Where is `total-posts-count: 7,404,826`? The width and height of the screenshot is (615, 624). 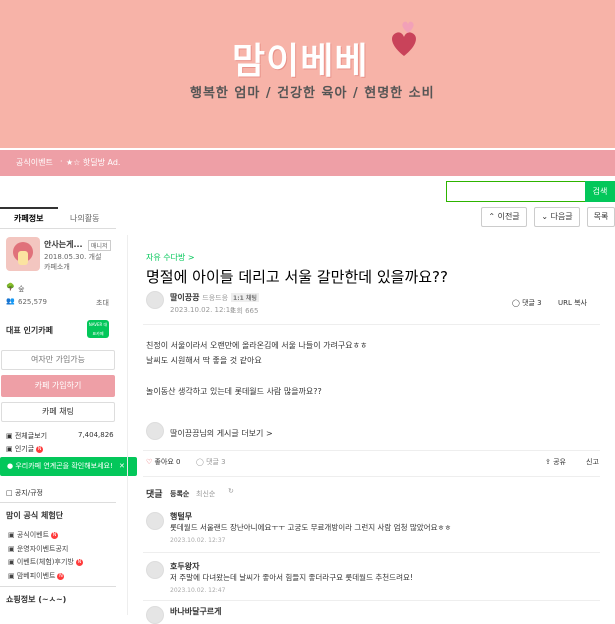
total-posts-count: 7,404,826 is located at coordinates (96, 435).